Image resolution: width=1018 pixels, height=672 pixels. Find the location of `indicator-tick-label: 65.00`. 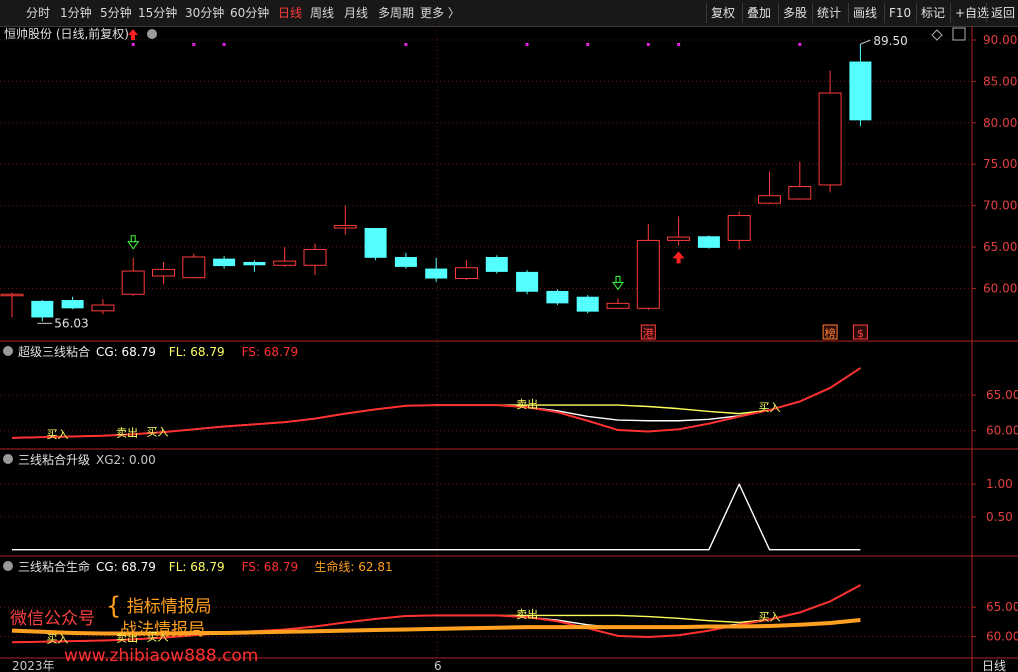

indicator-tick-label: 65.00 is located at coordinates (1002, 607).